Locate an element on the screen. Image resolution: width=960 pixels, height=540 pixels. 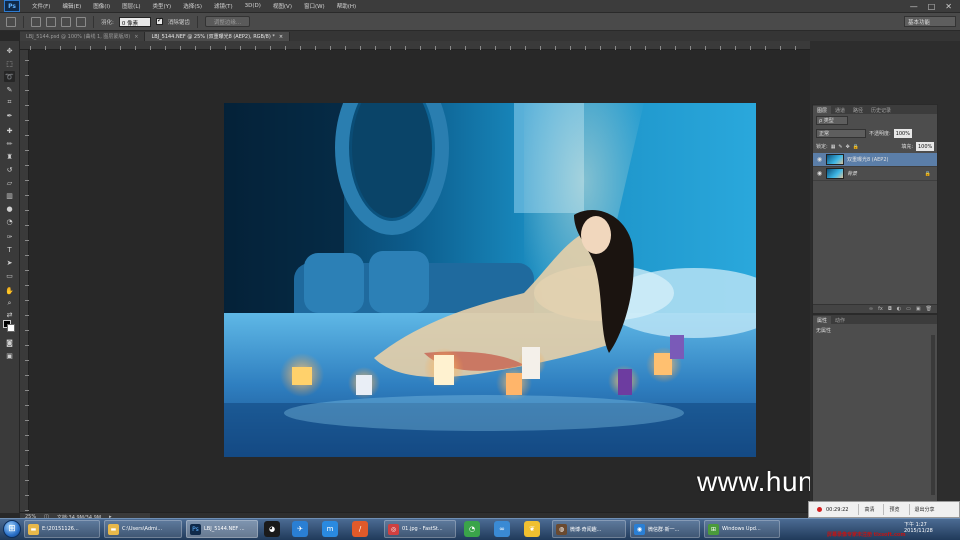
stamp-tool-icon: ♜ is located at coordinates (9, 156).